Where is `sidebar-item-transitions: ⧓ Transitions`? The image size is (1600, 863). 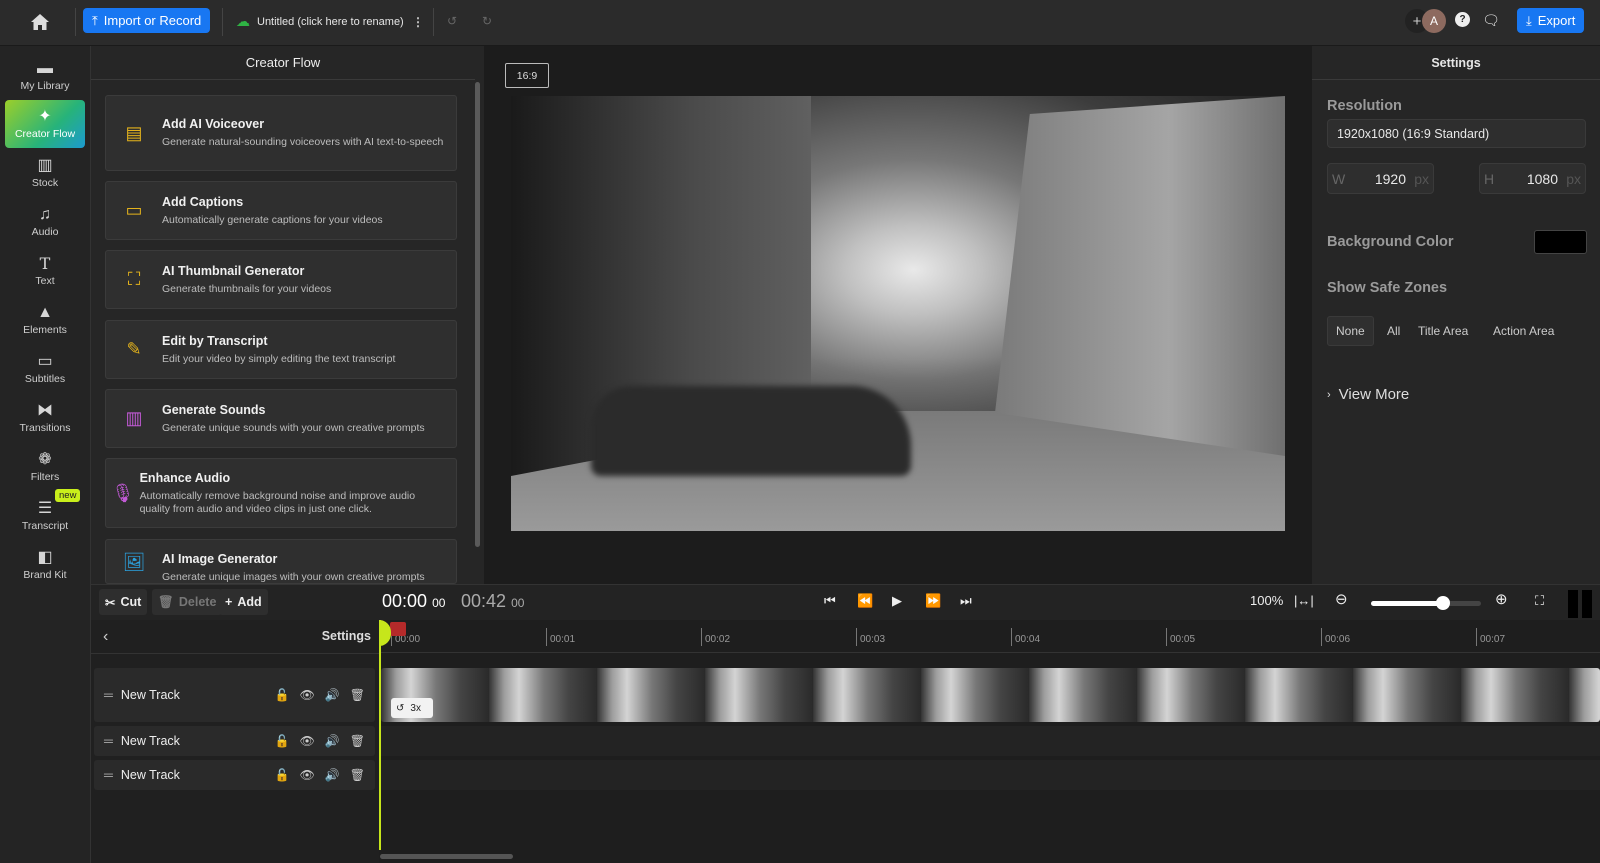
sidebar-item-transitions: ⧓ Transitions is located at coordinates (45, 418).